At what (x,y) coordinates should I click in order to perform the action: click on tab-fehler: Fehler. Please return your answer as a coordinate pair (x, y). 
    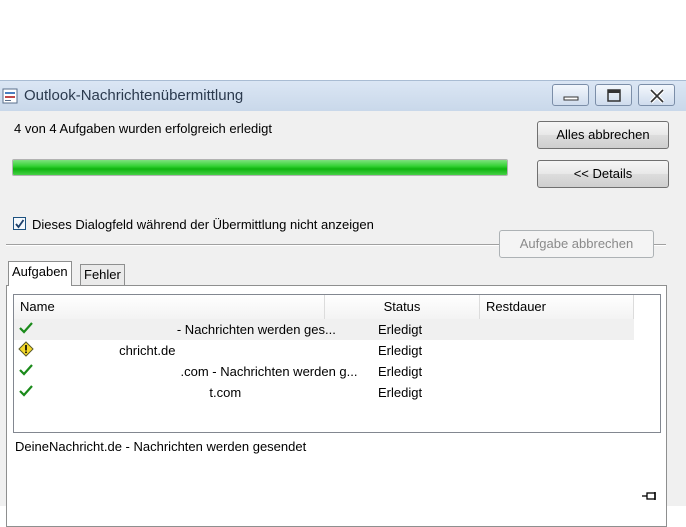
    Looking at the image, I should click on (102, 275).